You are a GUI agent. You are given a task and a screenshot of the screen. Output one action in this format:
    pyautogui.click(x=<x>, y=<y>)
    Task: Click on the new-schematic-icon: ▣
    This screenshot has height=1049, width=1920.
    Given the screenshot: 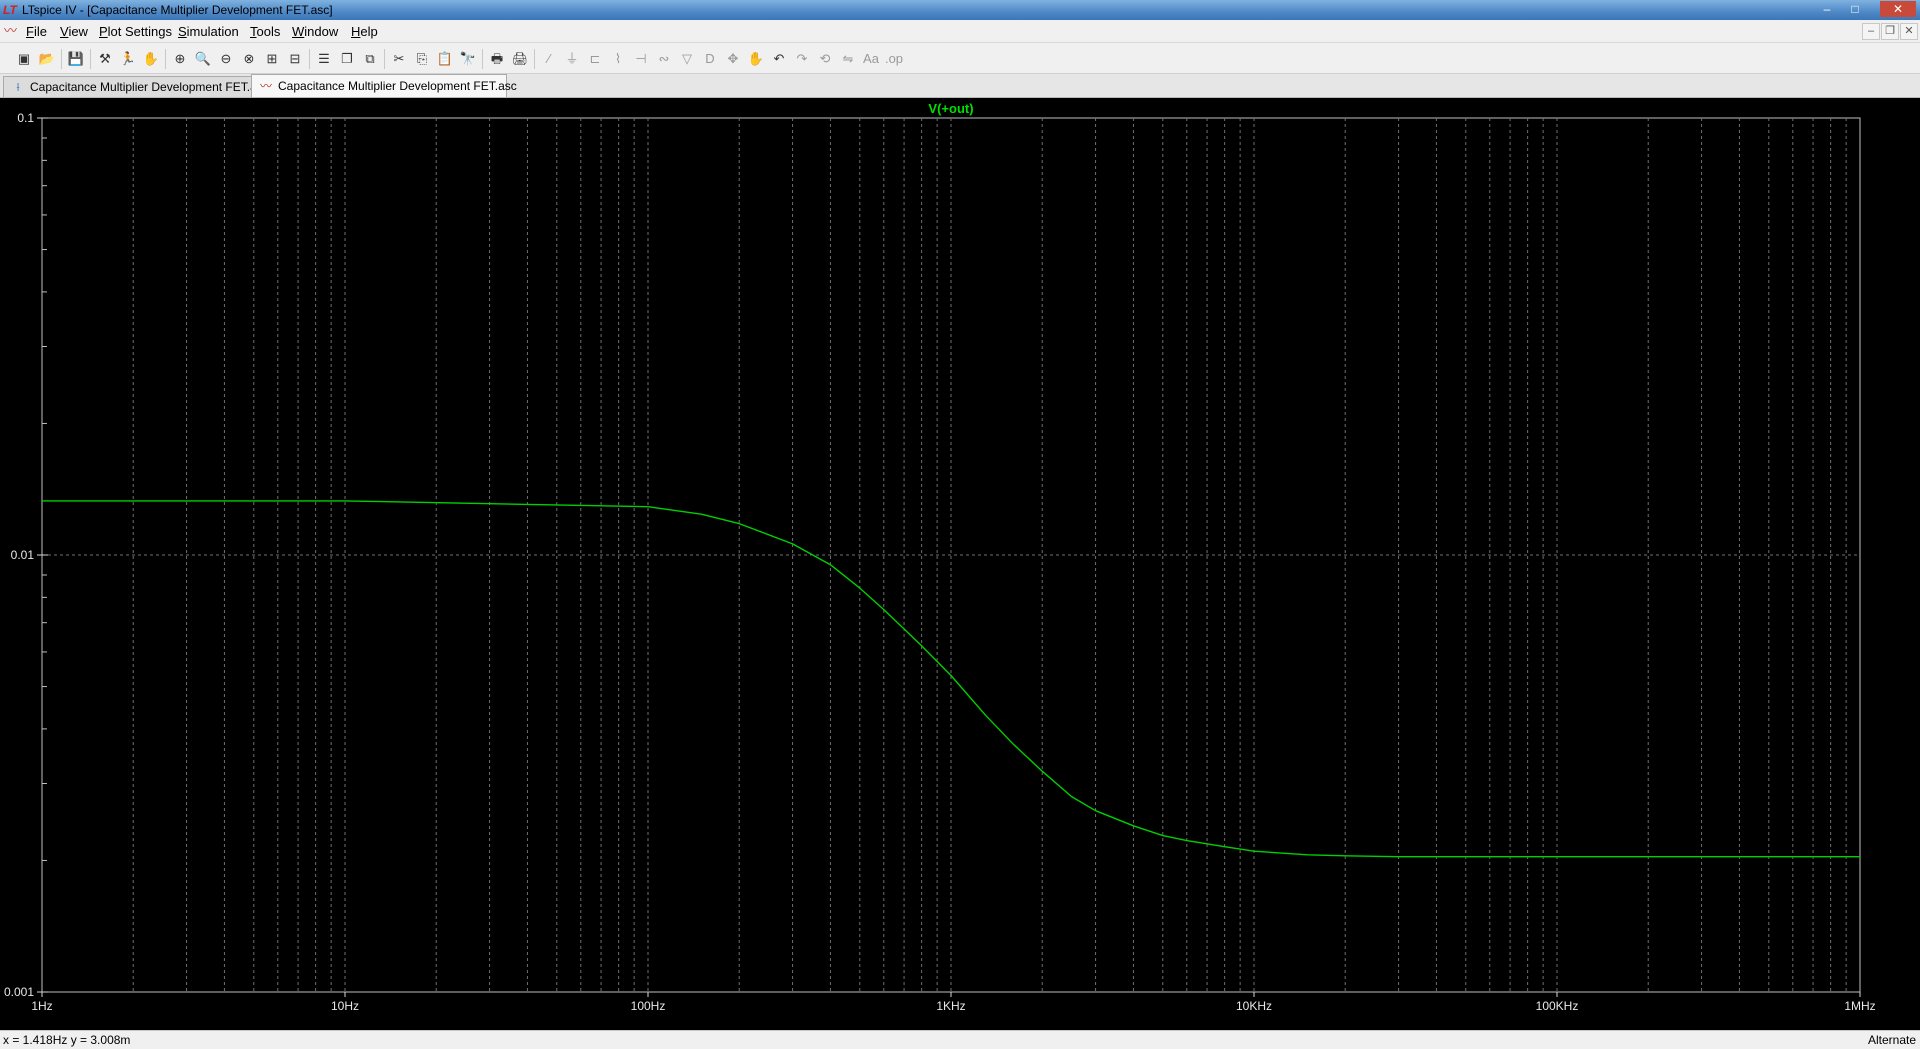 What is the action you would take?
    pyautogui.click(x=24, y=59)
    